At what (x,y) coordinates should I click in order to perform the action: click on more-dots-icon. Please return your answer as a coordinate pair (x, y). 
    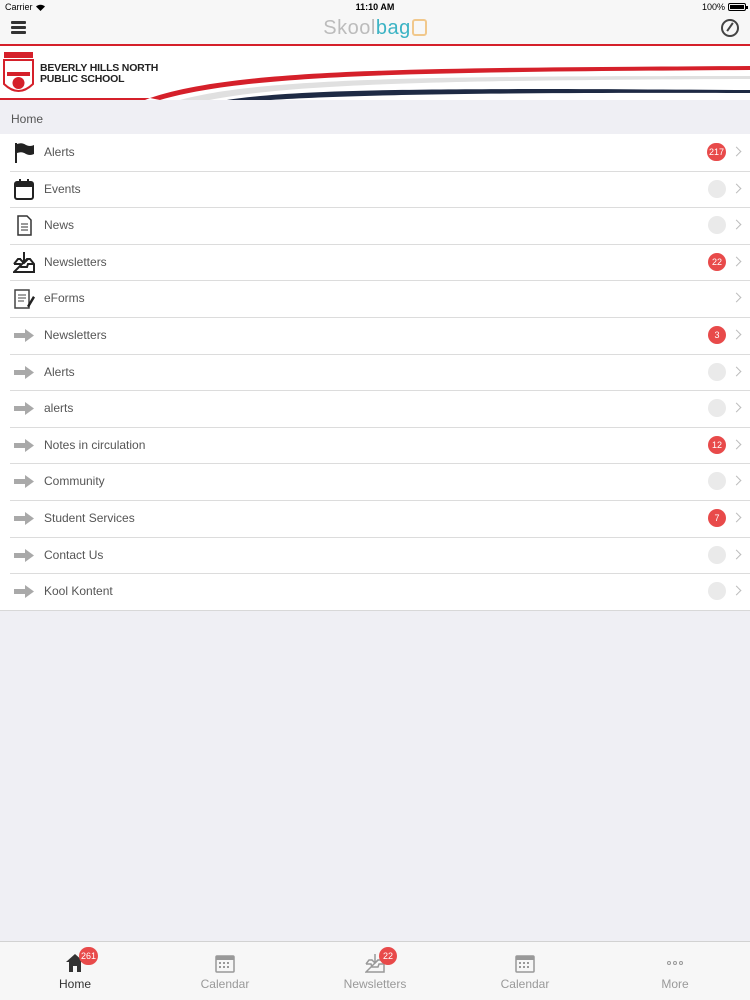
    Looking at the image, I should click on (675, 963).